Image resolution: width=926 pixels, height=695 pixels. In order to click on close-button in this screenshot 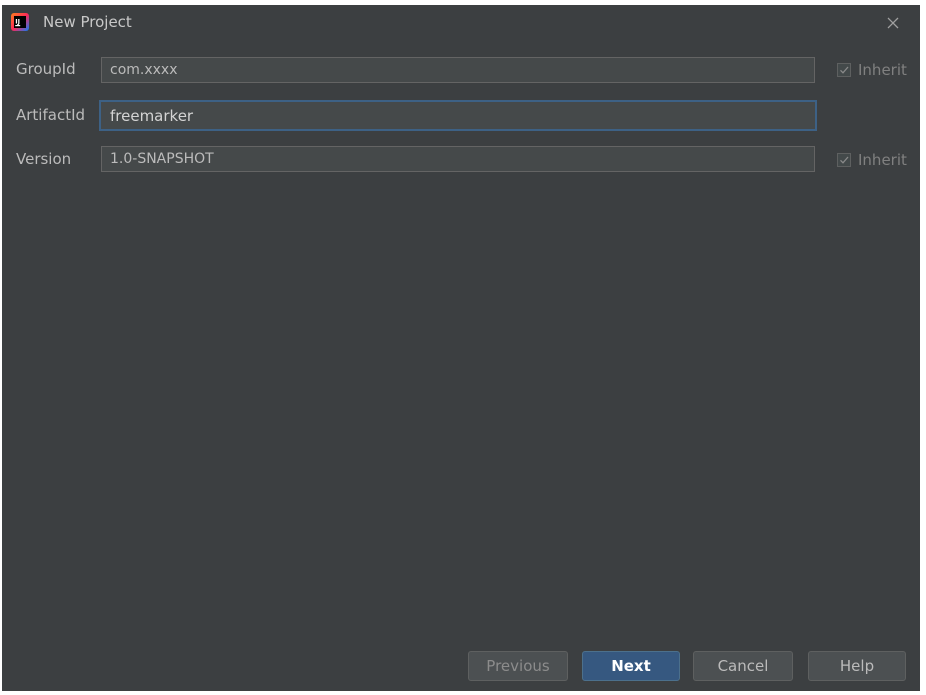, I will do `click(893, 23)`.